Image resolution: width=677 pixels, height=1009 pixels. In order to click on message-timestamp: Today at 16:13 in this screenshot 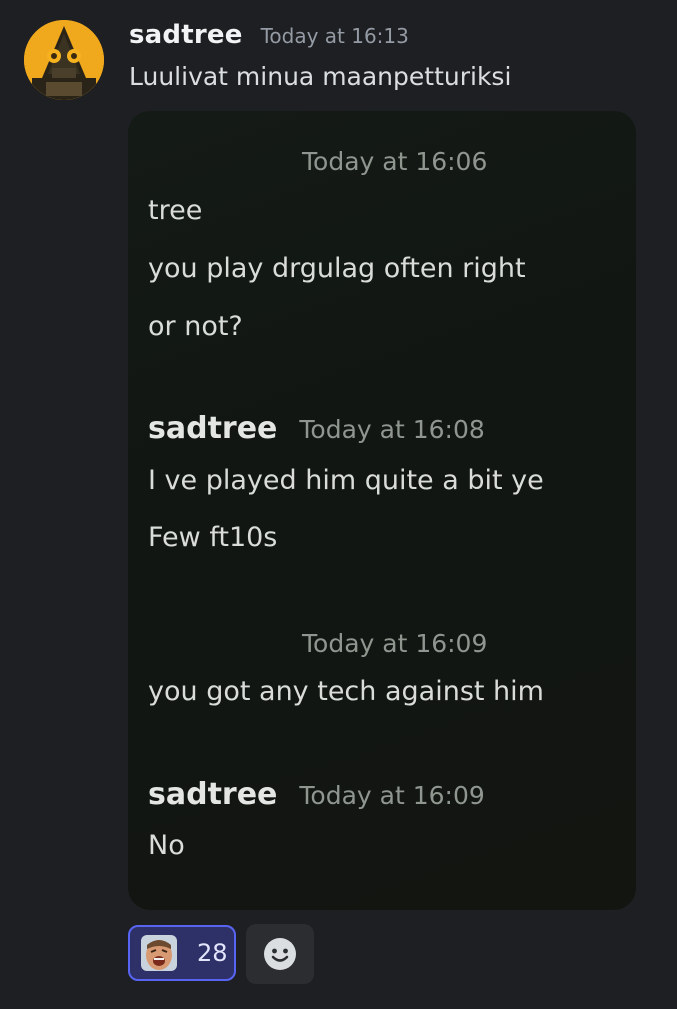, I will do `click(335, 36)`.